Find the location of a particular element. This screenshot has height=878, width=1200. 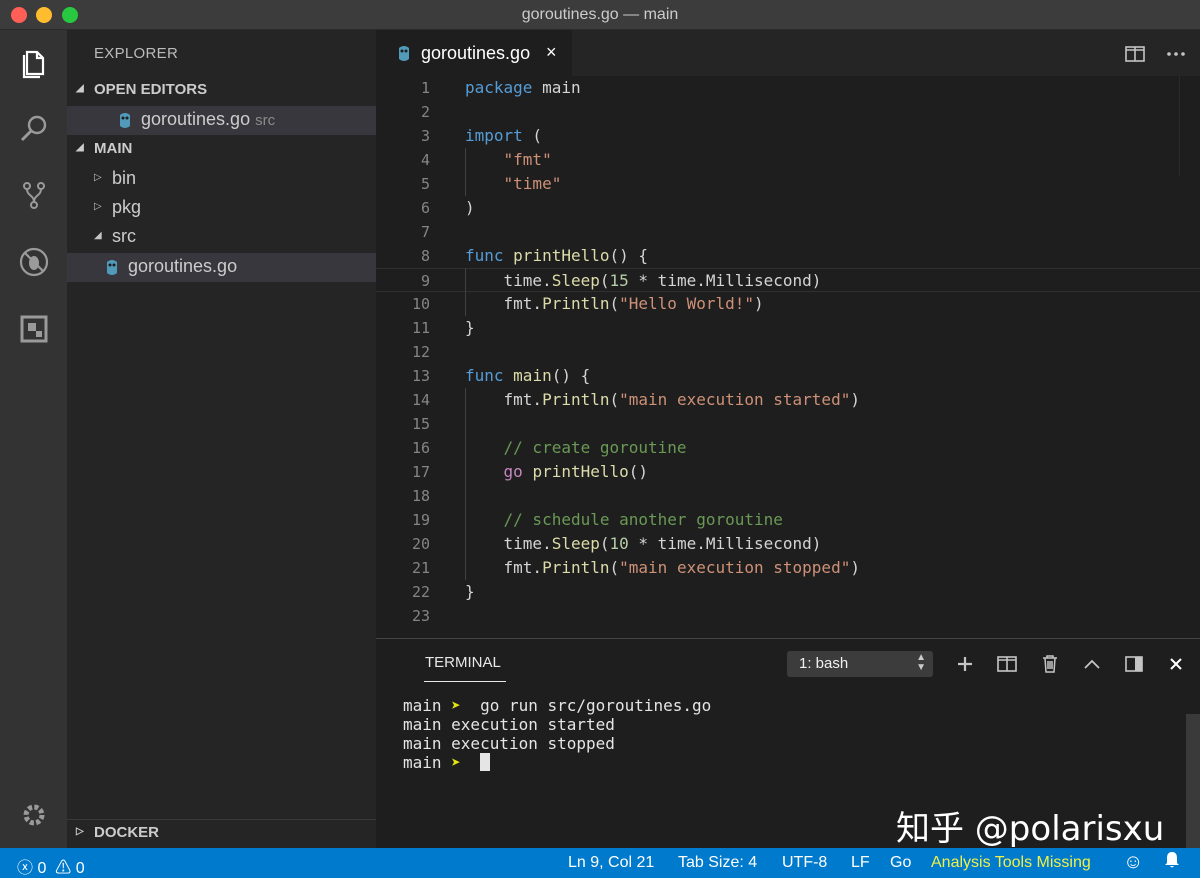

code-line: 14 fmt.Println("main execution started") is located at coordinates (788, 400).